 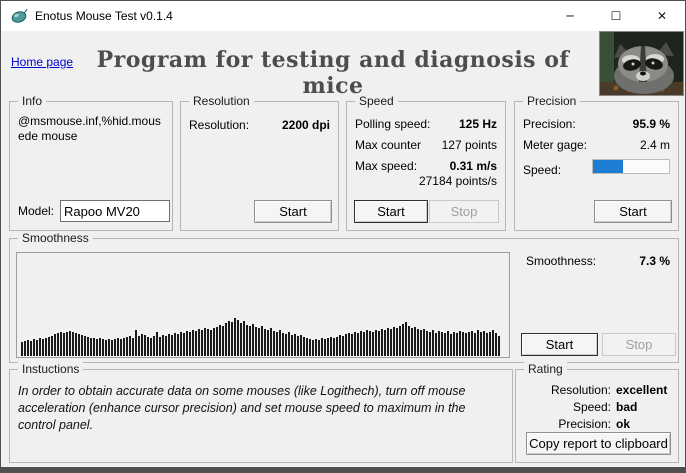 What do you see at coordinates (633, 211) in the screenshot?
I see `precision-start-button: Start` at bounding box center [633, 211].